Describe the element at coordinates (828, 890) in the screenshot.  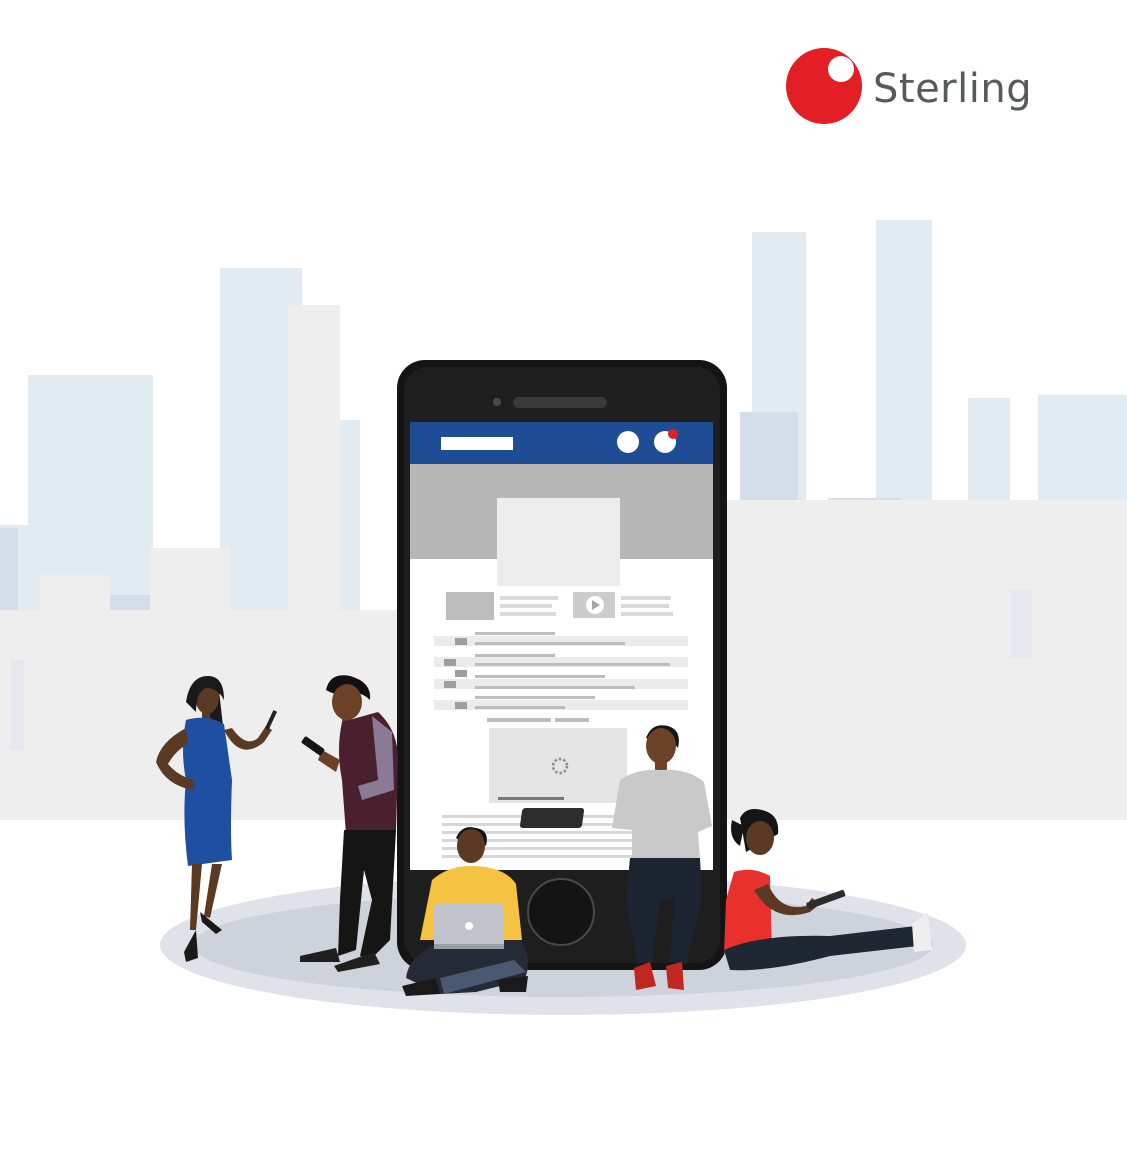
I see `woman-with-tablet-figure` at that location.